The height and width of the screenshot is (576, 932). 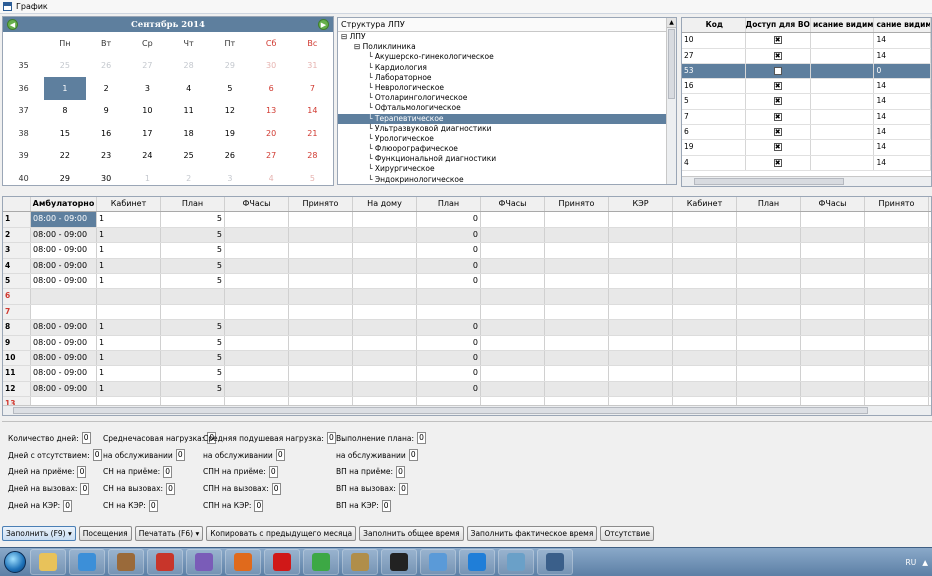 What do you see at coordinates (507, 149) in the screenshot?
I see `tree-node-department: └ Флюорографическое` at bounding box center [507, 149].